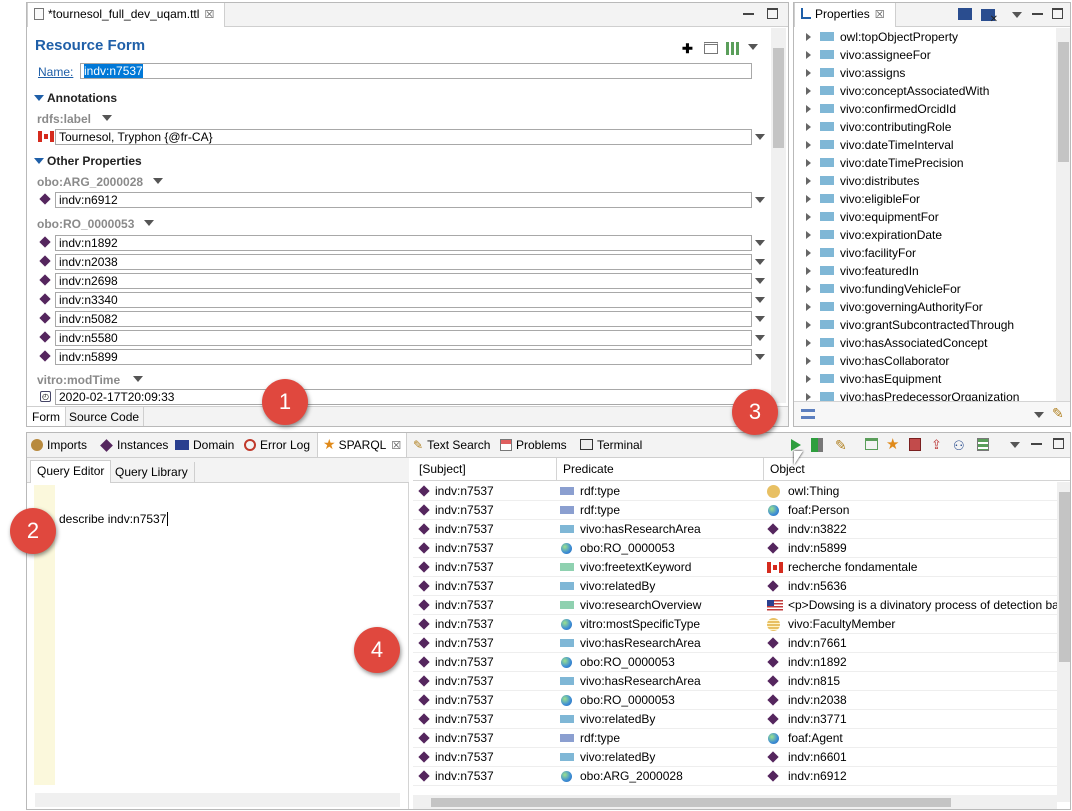  What do you see at coordinates (204, 446) in the screenshot?
I see `domain-tab: Domain` at bounding box center [204, 446].